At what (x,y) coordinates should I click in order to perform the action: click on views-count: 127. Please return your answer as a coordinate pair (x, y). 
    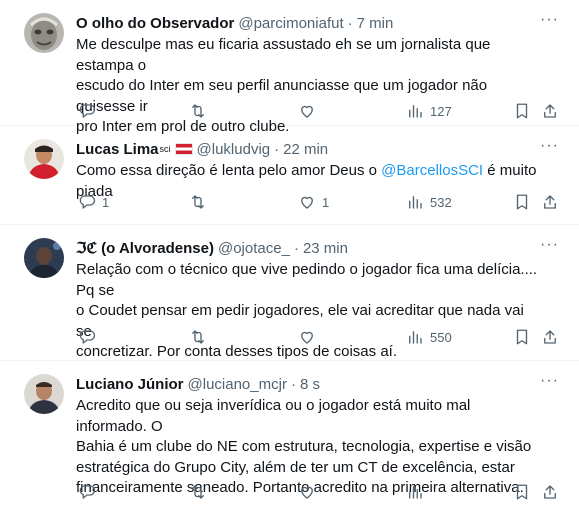
    Looking at the image, I should click on (441, 111).